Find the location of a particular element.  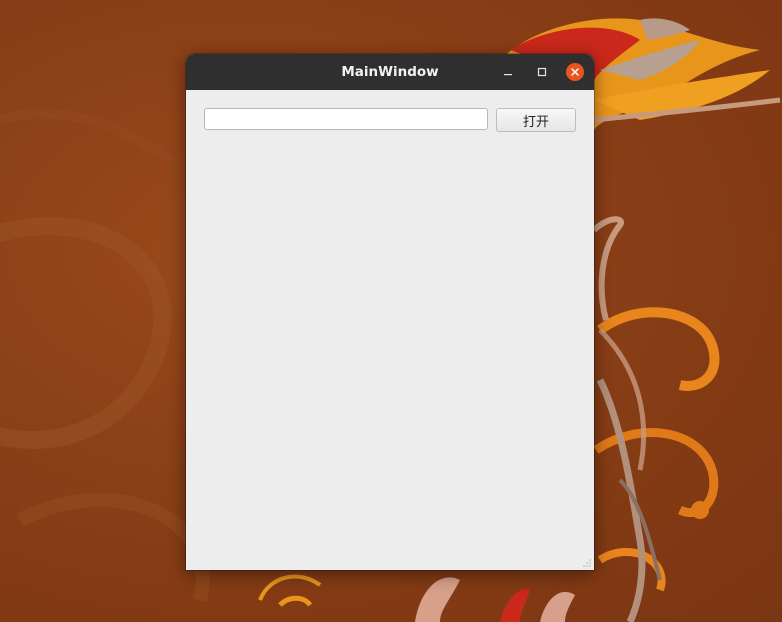

minimize-button is located at coordinates (508, 72).